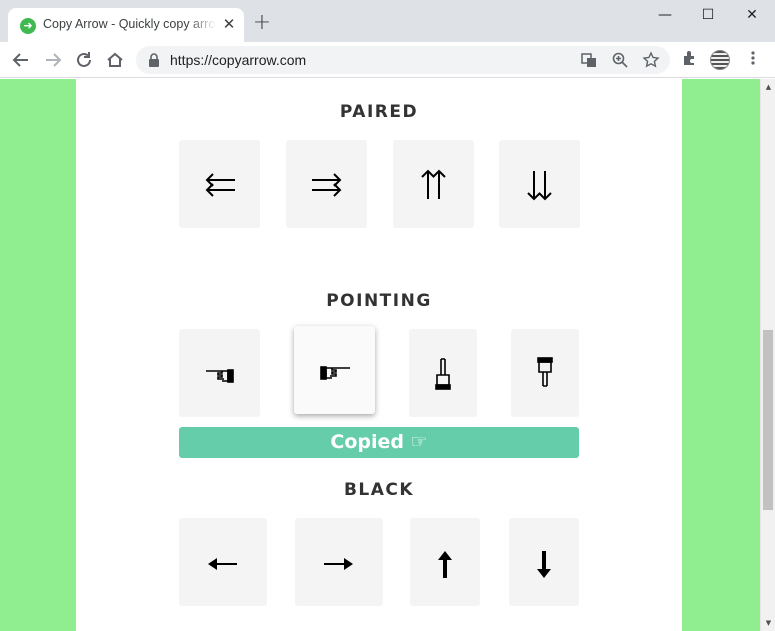 The height and width of the screenshot is (631, 775). Describe the element at coordinates (768, 87) in the screenshot. I see `scroll-up-icon: ▲` at that location.